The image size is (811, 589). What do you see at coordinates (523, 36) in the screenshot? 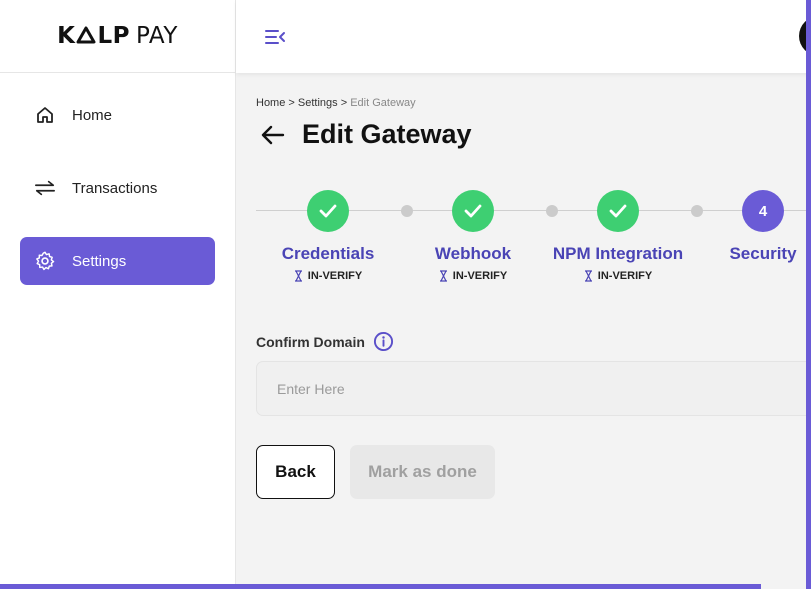
I see `top-bar` at bounding box center [523, 36].